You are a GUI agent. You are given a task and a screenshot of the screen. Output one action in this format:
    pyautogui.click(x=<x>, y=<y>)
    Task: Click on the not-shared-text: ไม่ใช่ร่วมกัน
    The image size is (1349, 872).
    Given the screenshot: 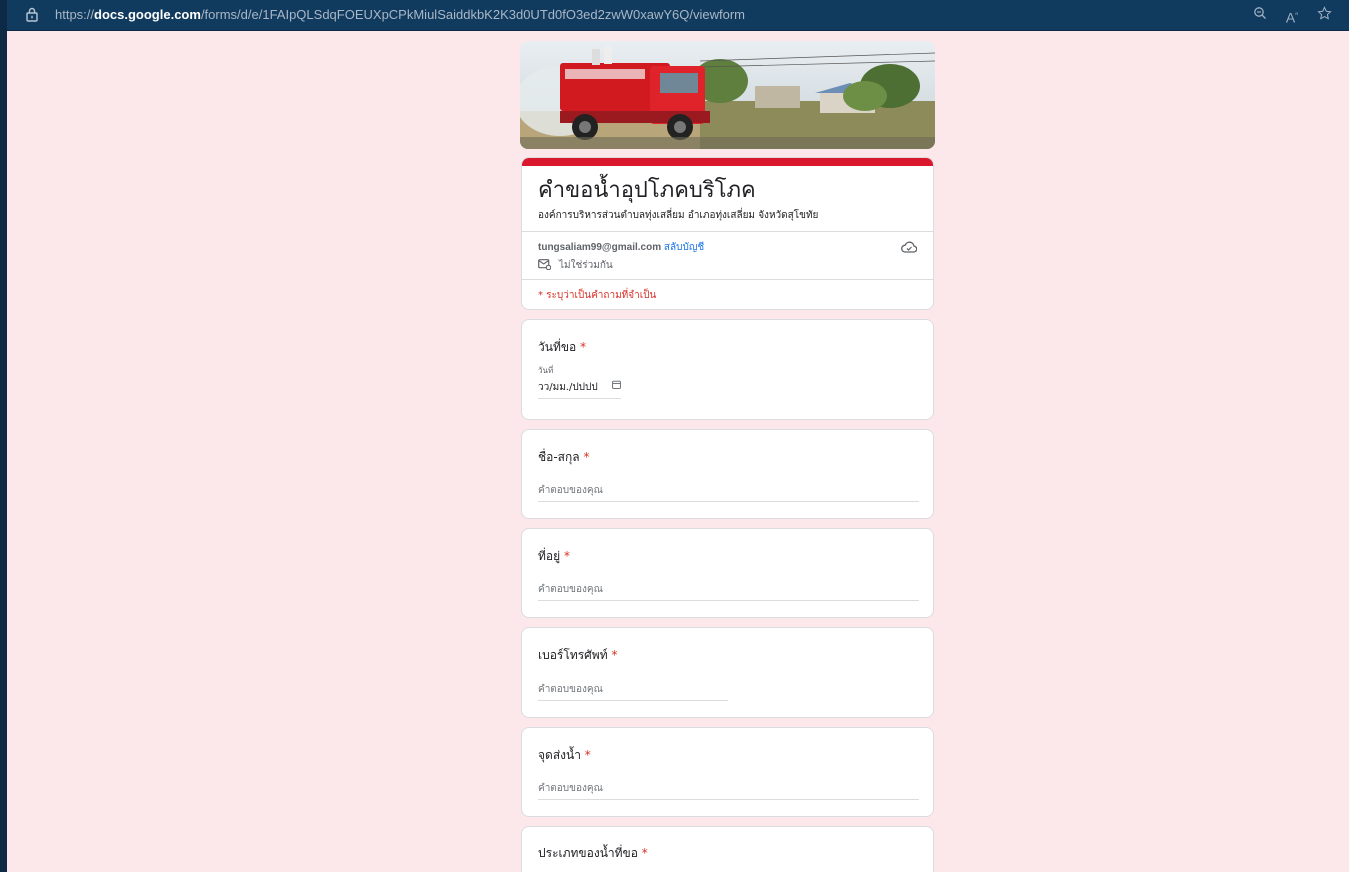 What is the action you would take?
    pyautogui.click(x=586, y=265)
    